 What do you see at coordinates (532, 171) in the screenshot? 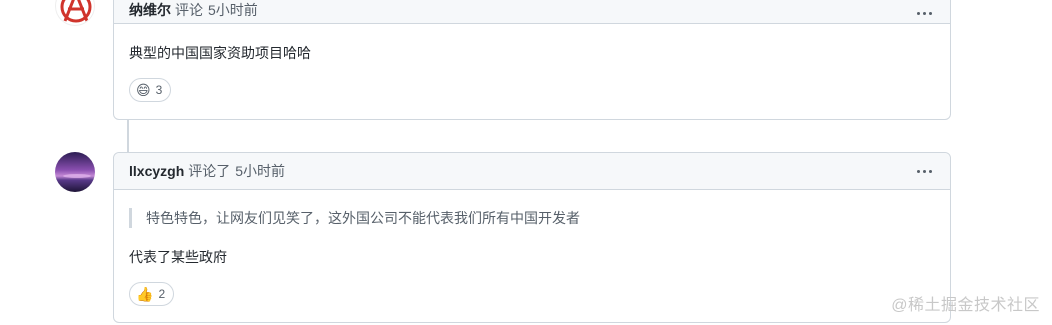
I see `comment-header: llxcyzgh 评论了 5小时前` at bounding box center [532, 171].